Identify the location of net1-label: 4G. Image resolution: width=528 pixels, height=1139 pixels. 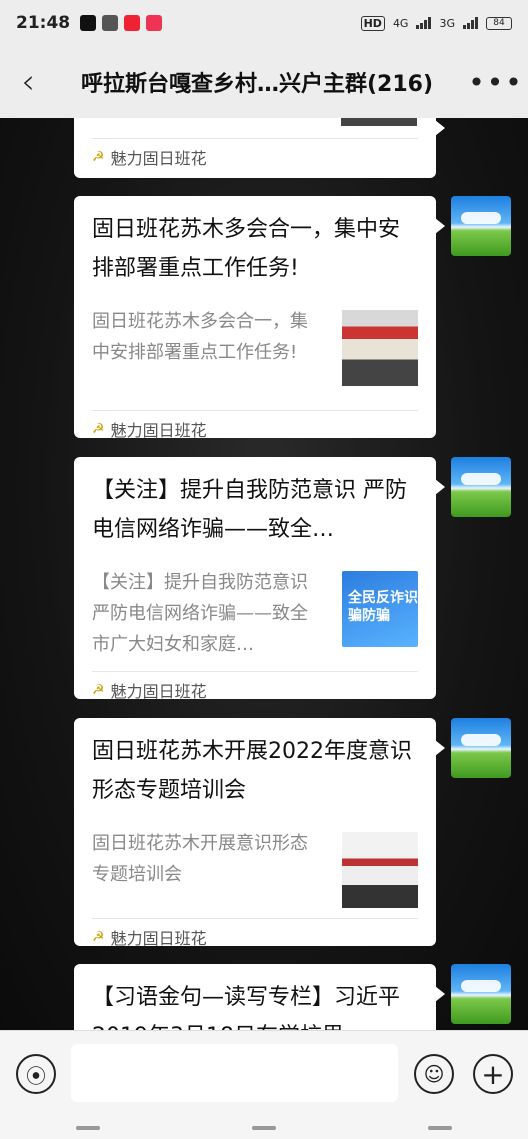
(400, 23).